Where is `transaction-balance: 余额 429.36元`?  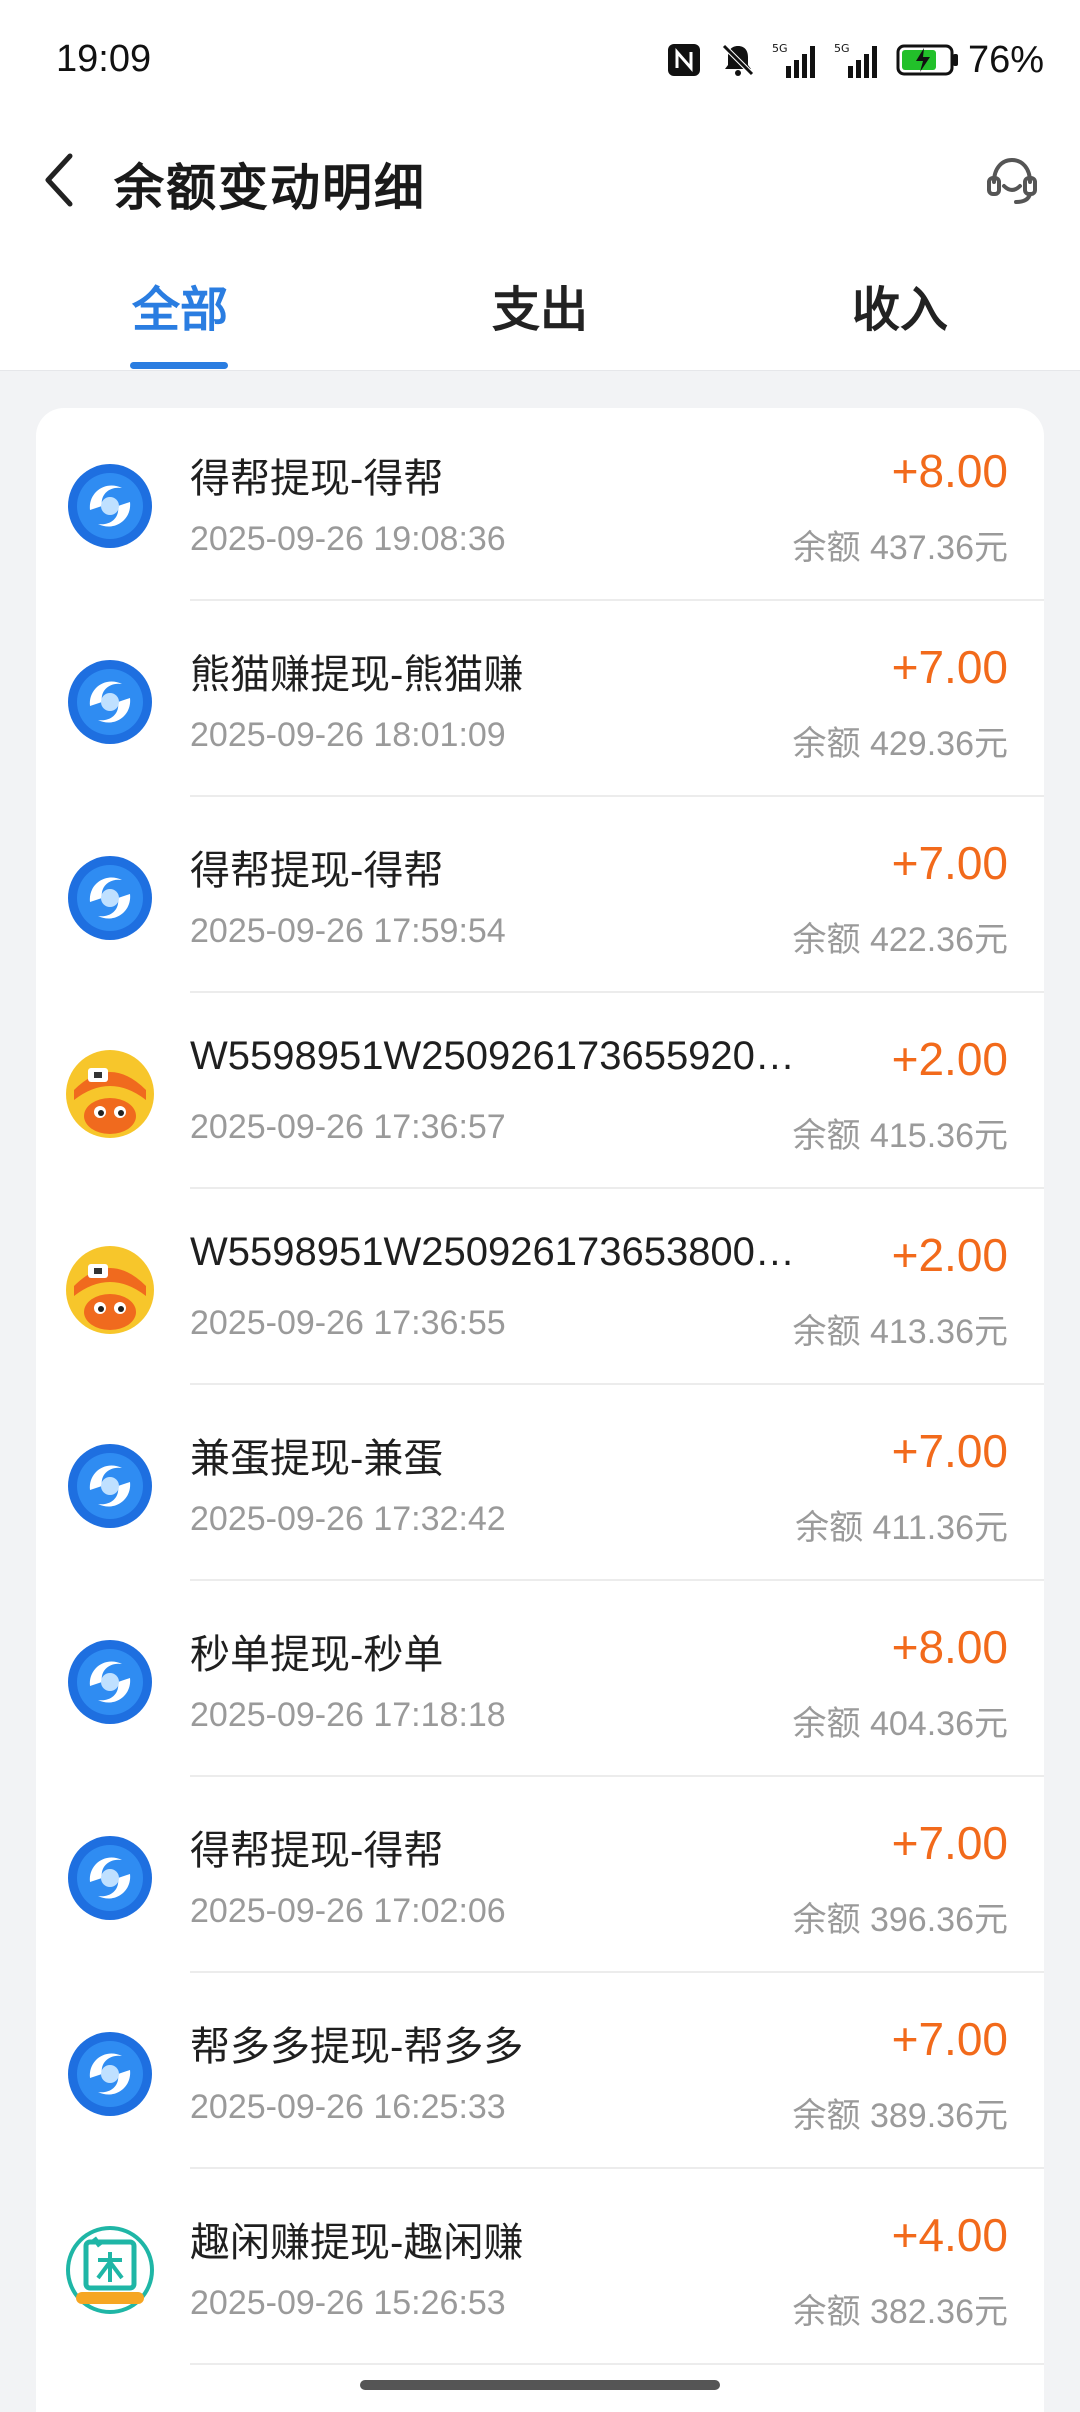
transaction-balance: 余额 429.36元 is located at coordinates (900, 744).